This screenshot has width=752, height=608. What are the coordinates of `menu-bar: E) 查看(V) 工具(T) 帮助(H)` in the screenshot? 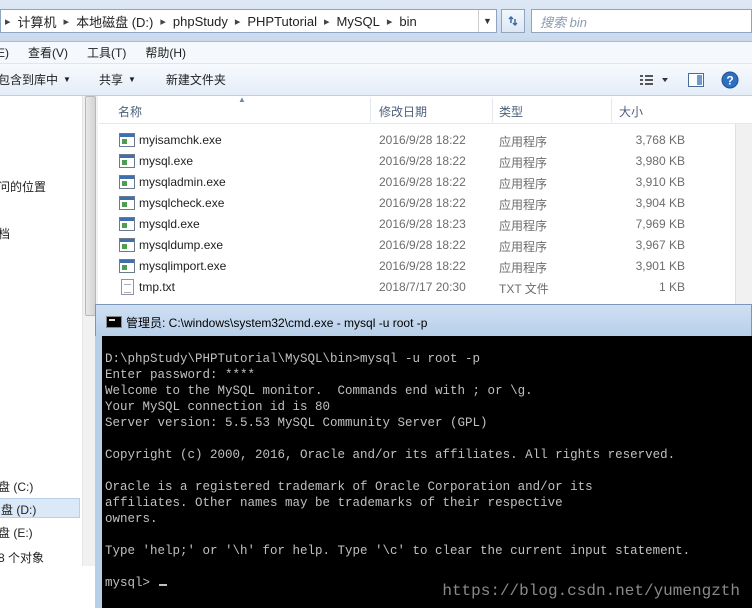 It's located at (376, 53).